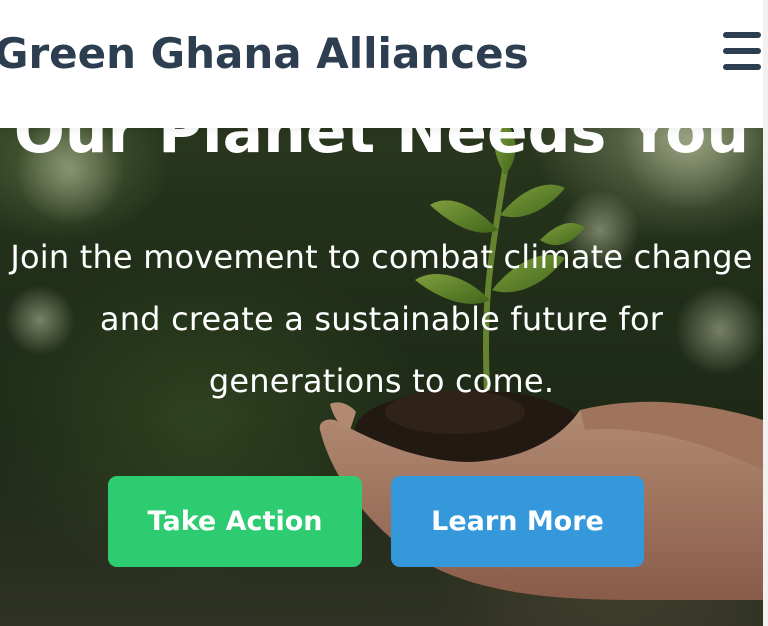 This screenshot has width=768, height=626. Describe the element at coordinates (765, 313) in the screenshot. I see `scrollbar` at that location.